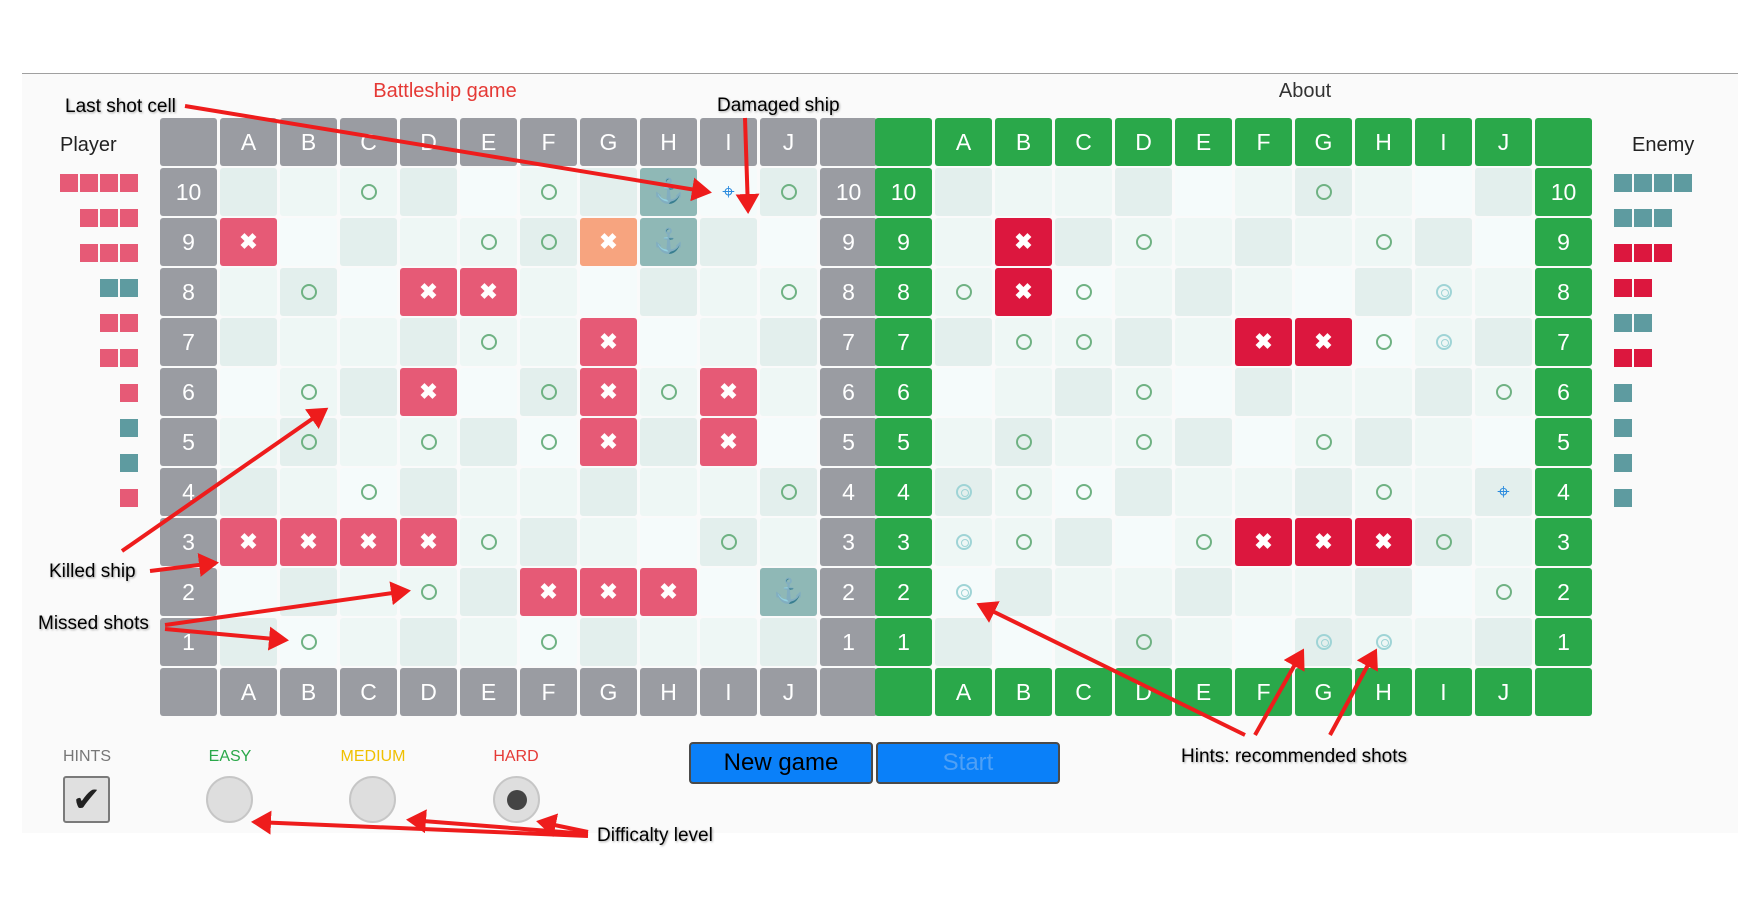  I want to click on enemy-cell-E7, so click(1203, 342).